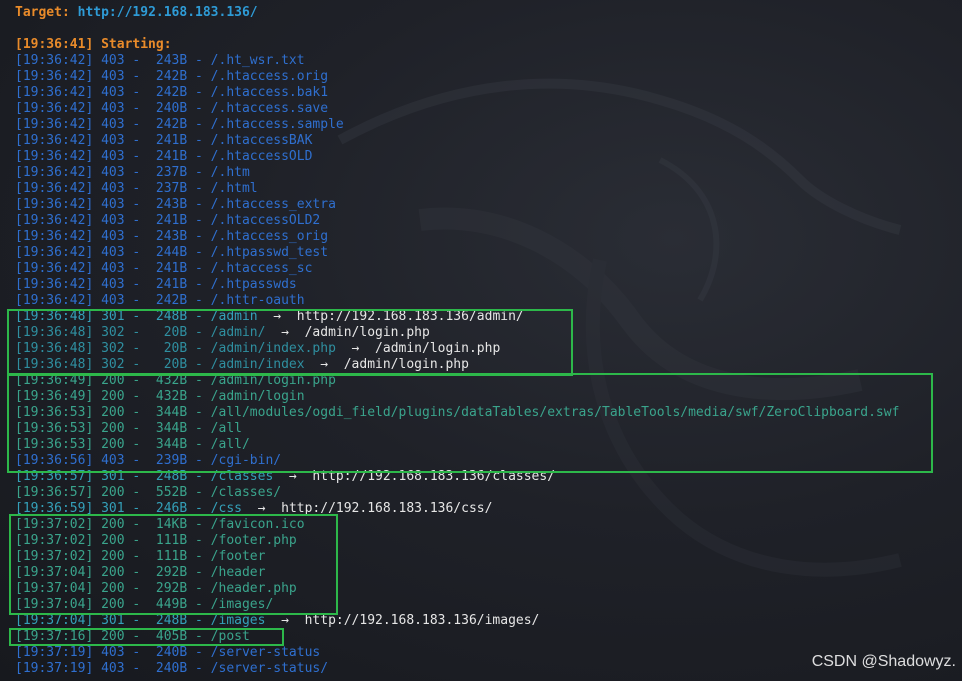  Describe the element at coordinates (457, 221) in the screenshot. I see `log-row: [19:36:42] 403 - 241B - /.htaccessOLD2` at that location.